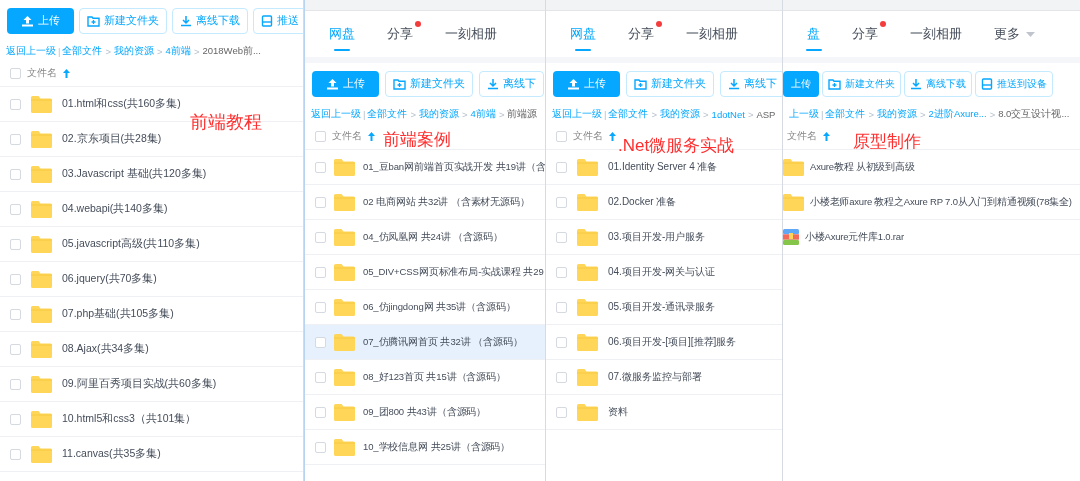  I want to click on file-row: 05_DIV+CSS网页标准布局-实战课程 共29, so click(425, 272).